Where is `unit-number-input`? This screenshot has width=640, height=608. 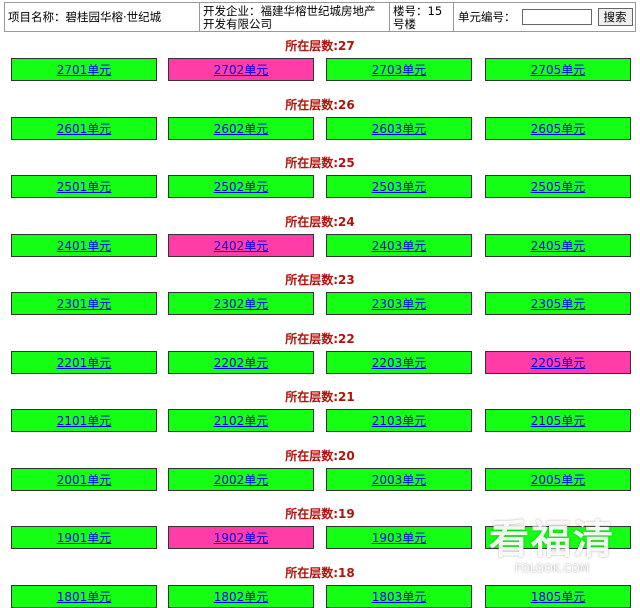
unit-number-input is located at coordinates (556, 17).